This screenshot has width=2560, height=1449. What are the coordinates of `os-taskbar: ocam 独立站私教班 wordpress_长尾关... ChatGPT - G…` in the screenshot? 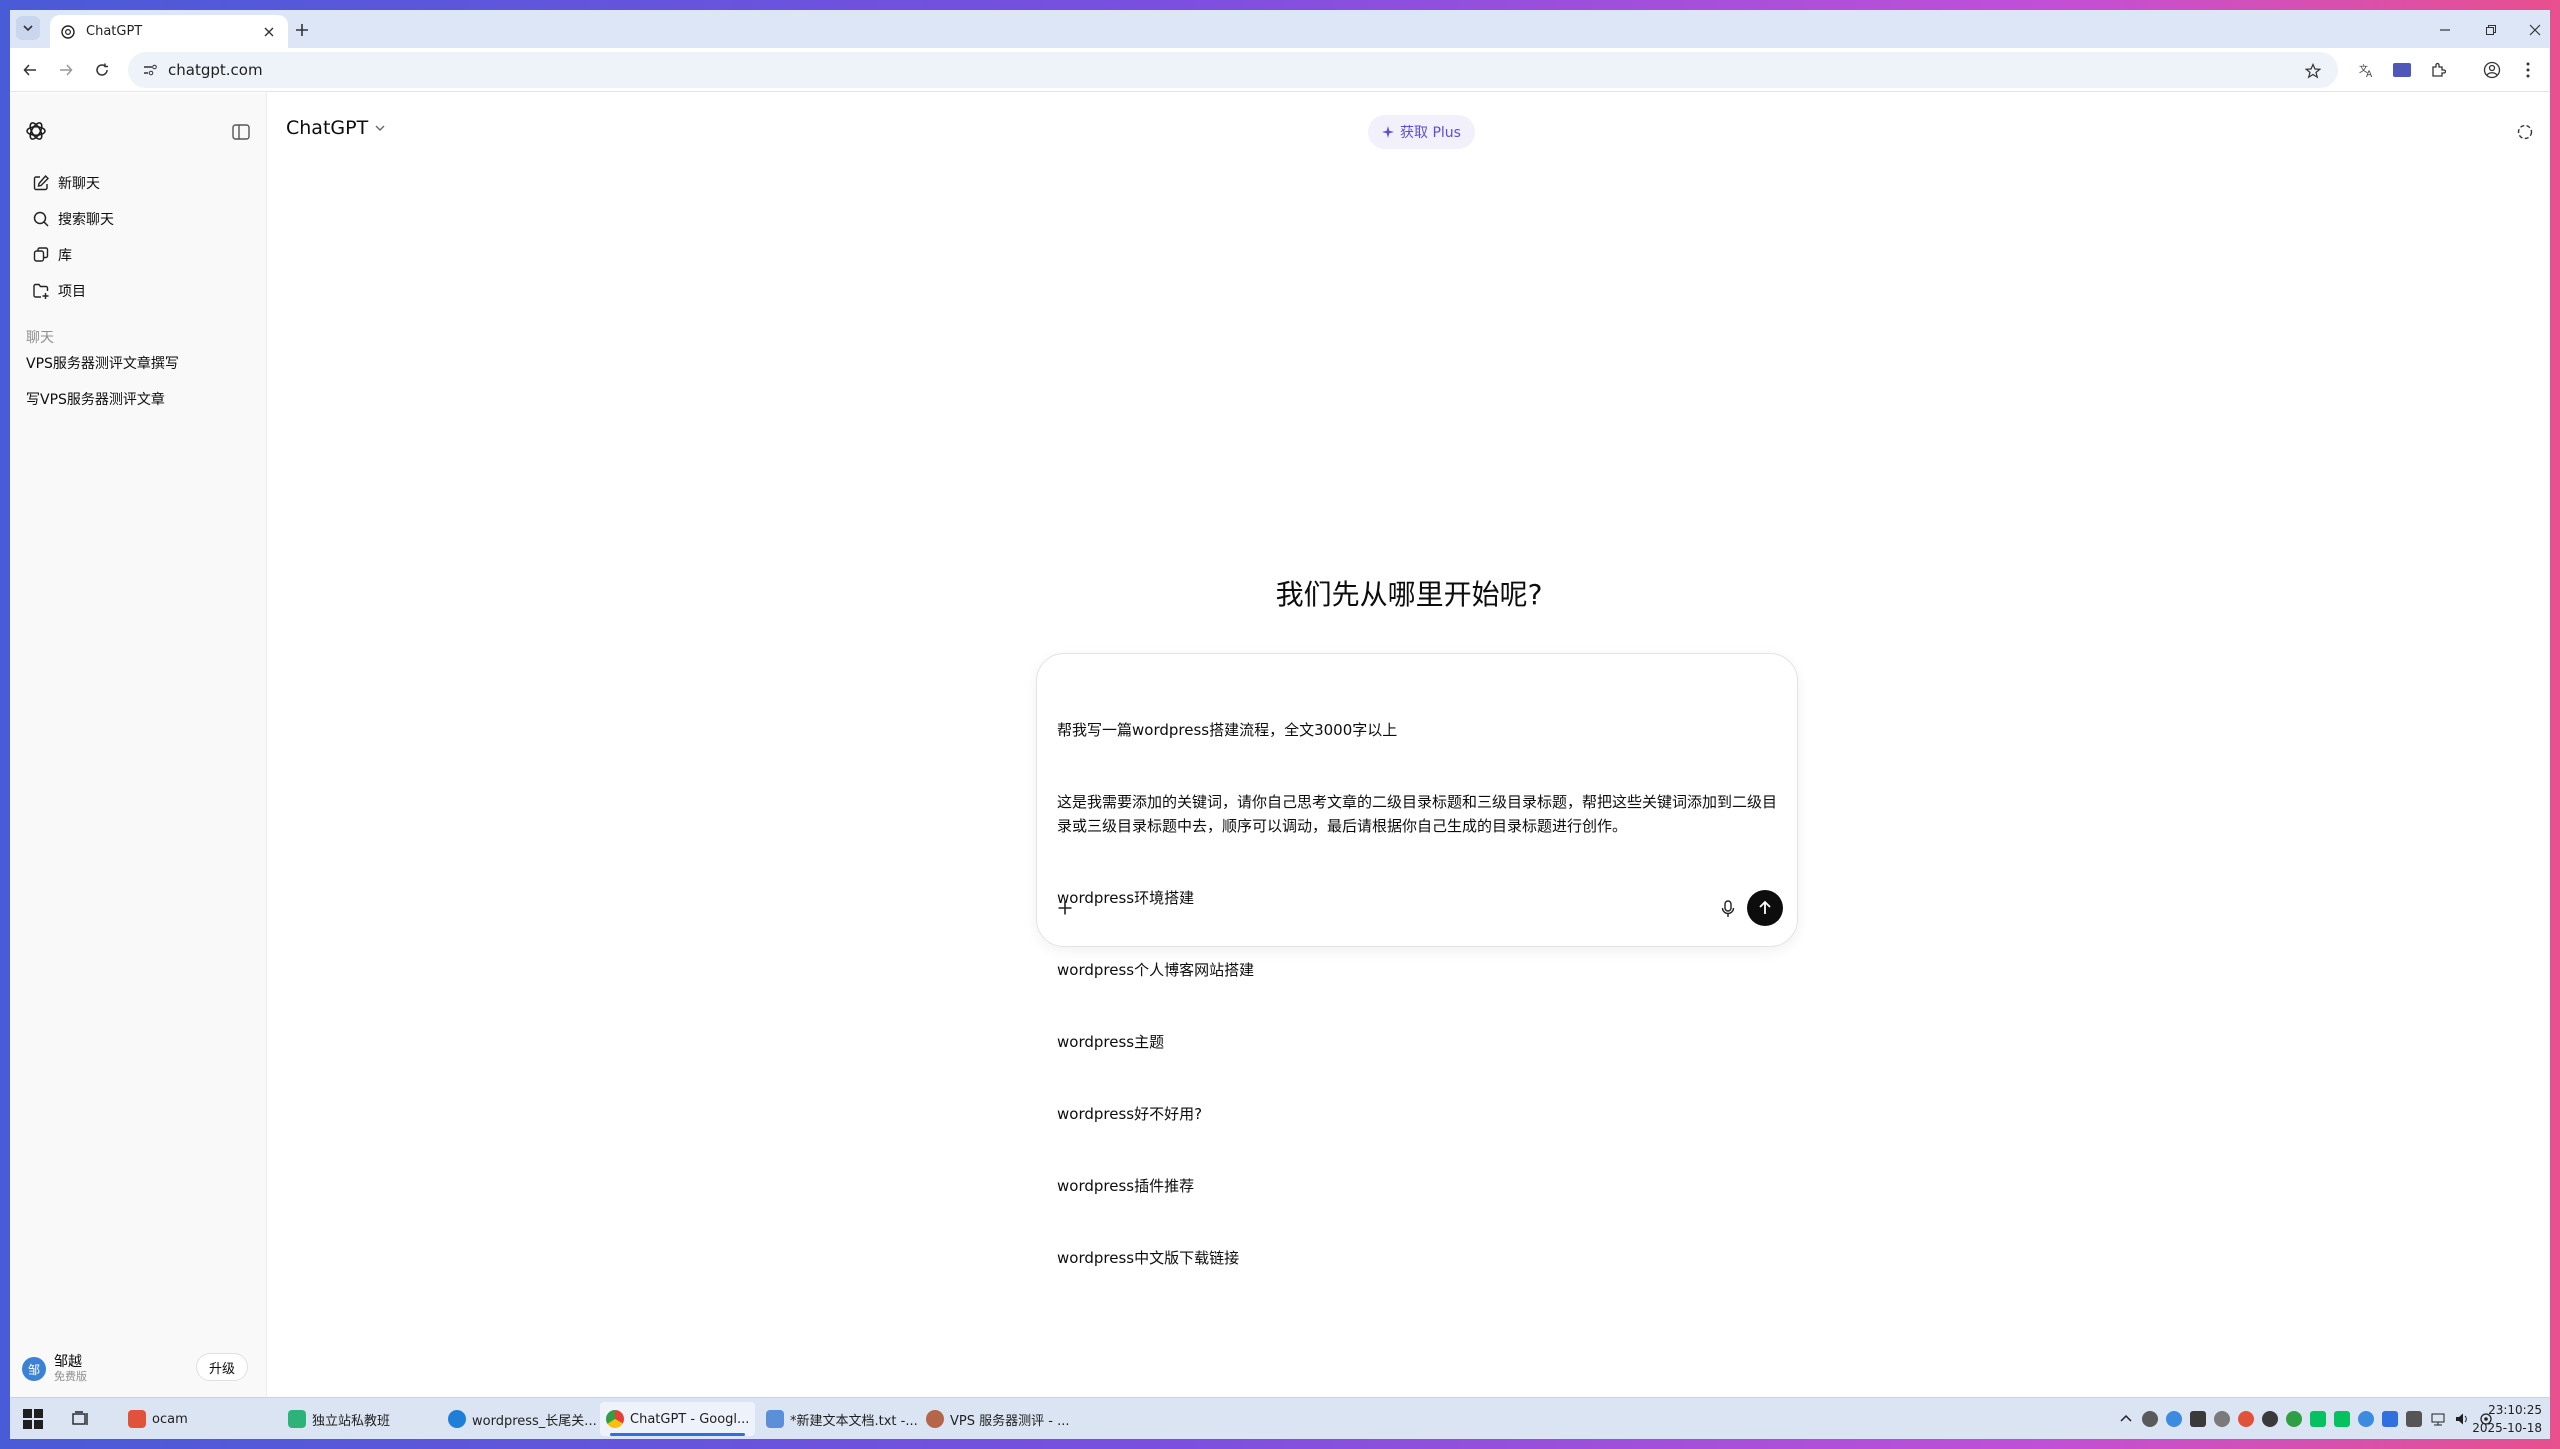 It's located at (1280, 1418).